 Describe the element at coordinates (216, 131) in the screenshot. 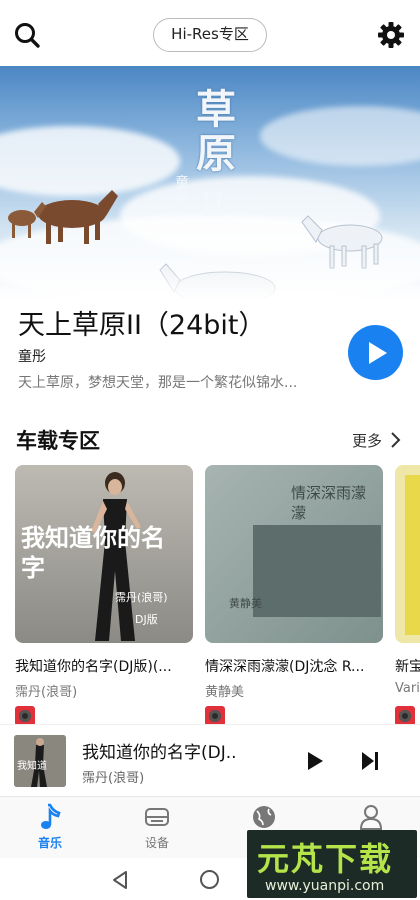

I see `hero-art-title: 草原` at that location.